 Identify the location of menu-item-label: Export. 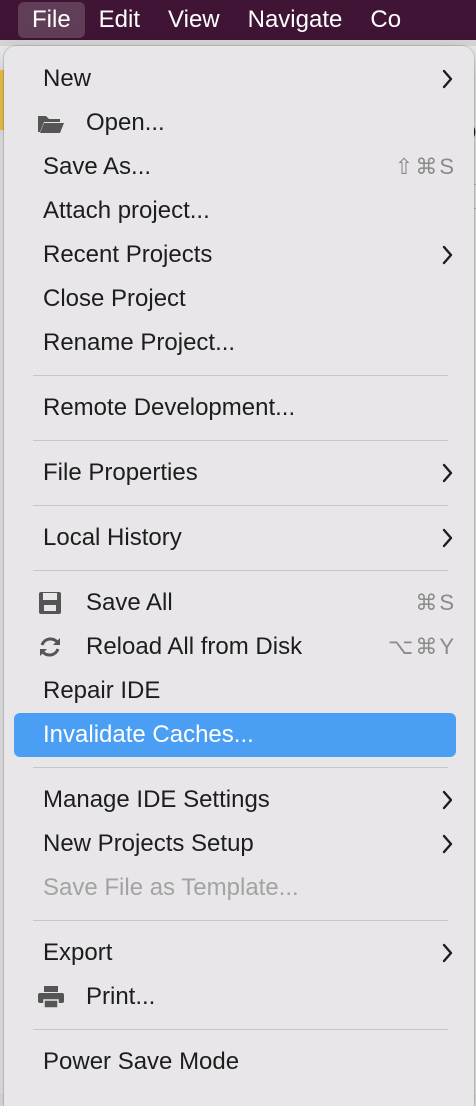
(78, 952).